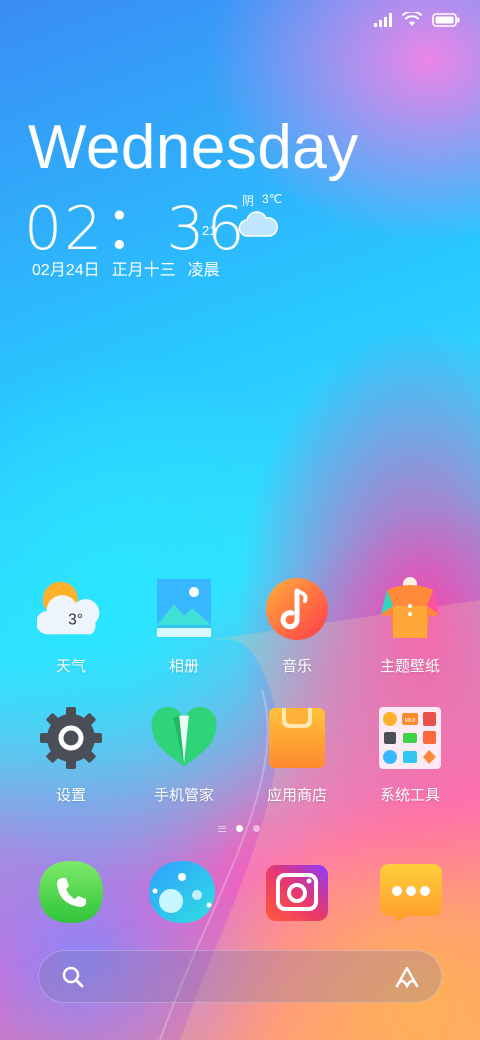 The image size is (480, 1040). I want to click on browser-icon, so click(182, 892).